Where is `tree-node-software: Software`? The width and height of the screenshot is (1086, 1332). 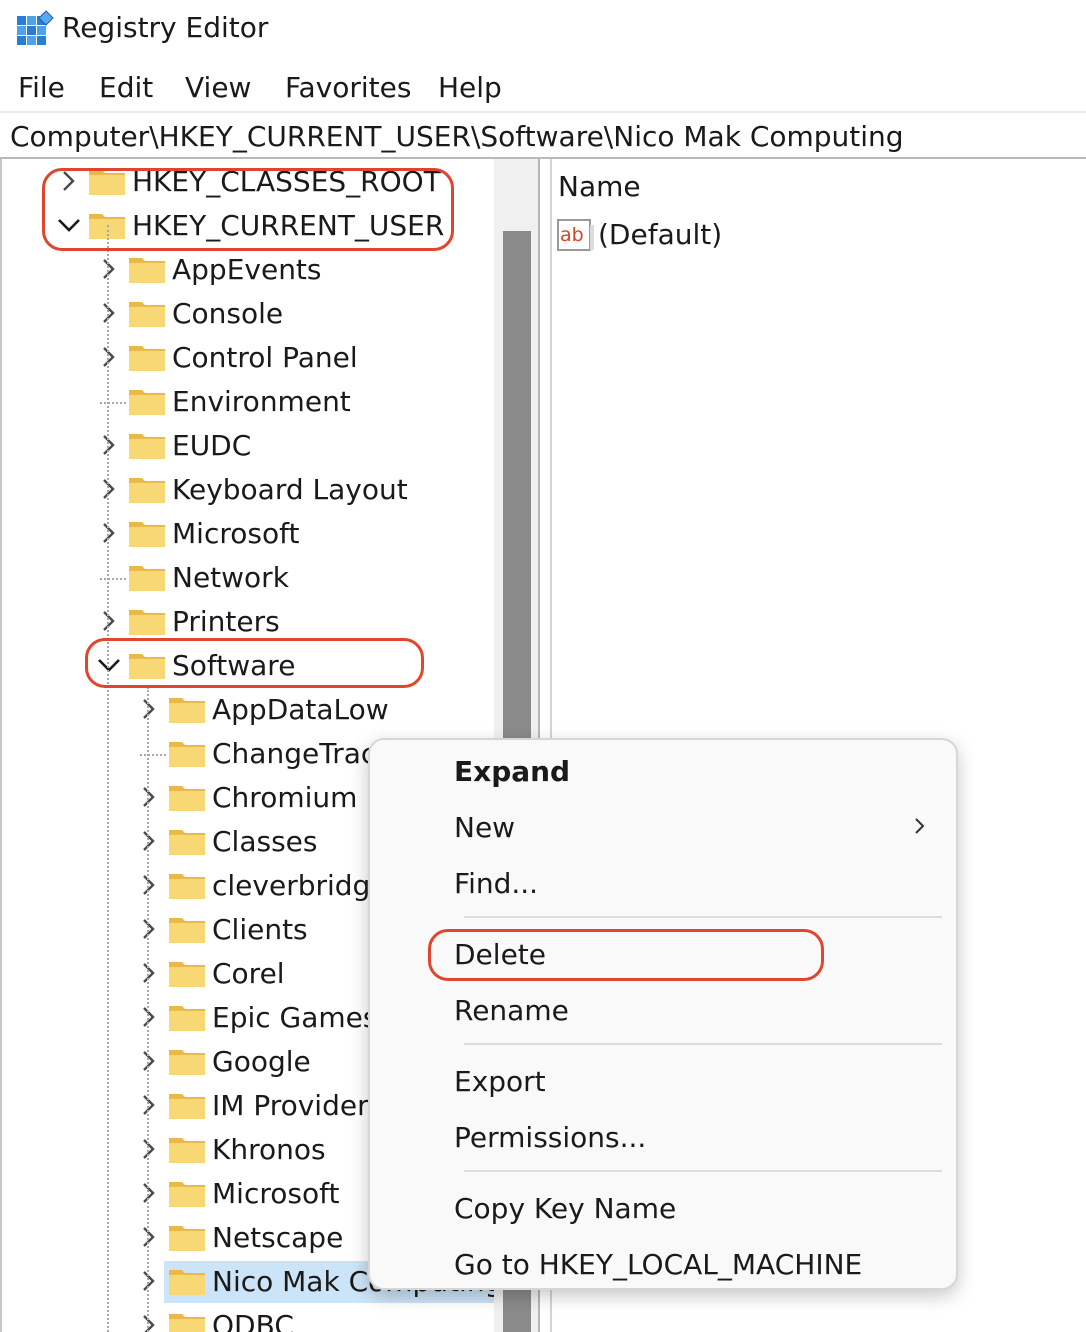 tree-node-software: Software is located at coordinates (270, 666).